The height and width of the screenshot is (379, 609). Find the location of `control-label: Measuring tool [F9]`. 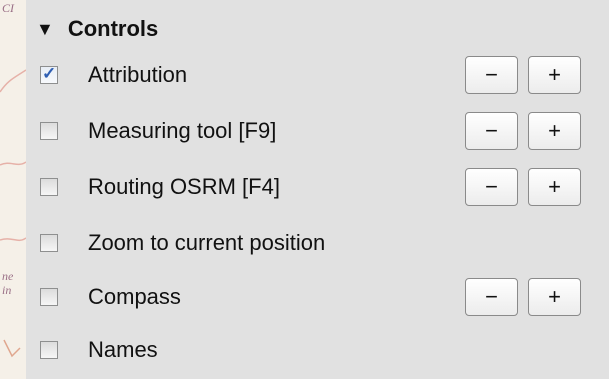

control-label: Measuring tool [F9] is located at coordinates (182, 130).